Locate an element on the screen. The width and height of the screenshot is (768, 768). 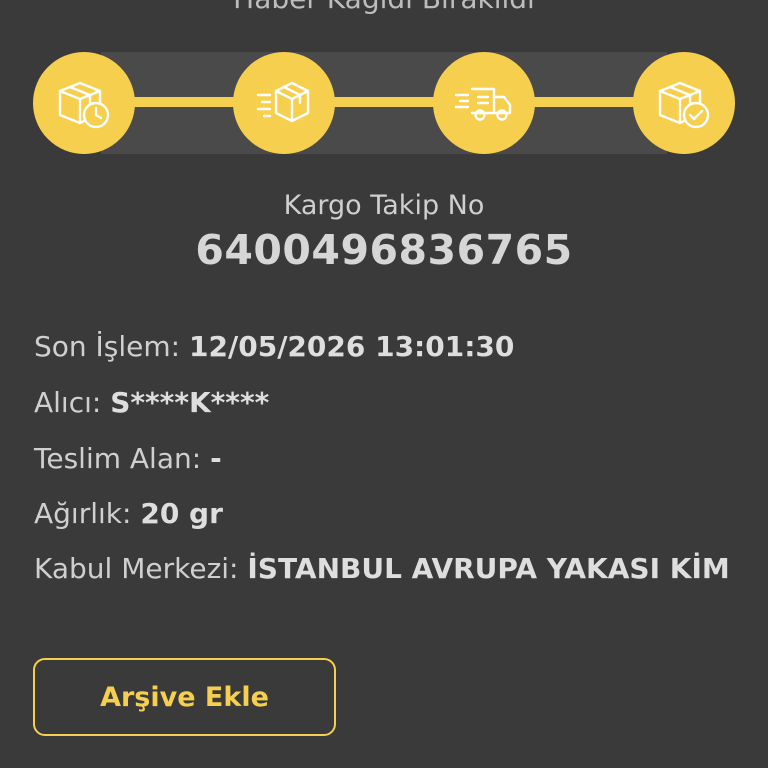
package-clock-icon is located at coordinates (84, 105).